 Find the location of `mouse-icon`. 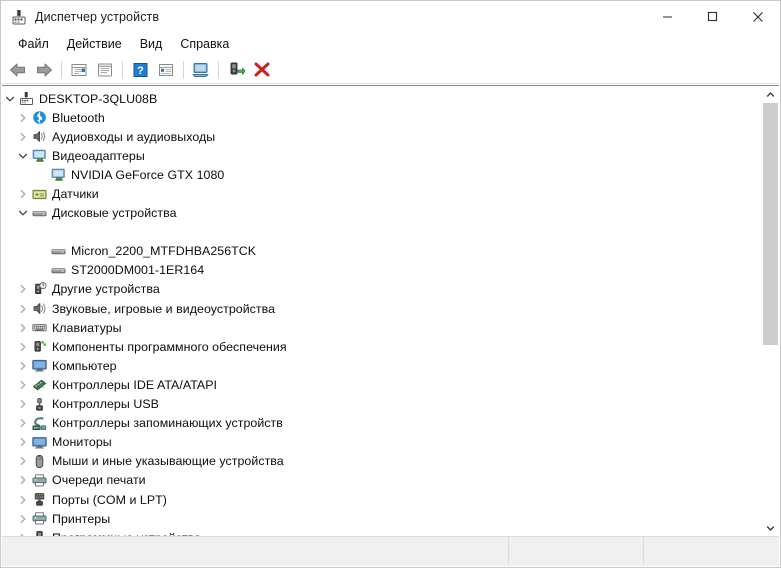

mouse-icon is located at coordinates (39, 461).